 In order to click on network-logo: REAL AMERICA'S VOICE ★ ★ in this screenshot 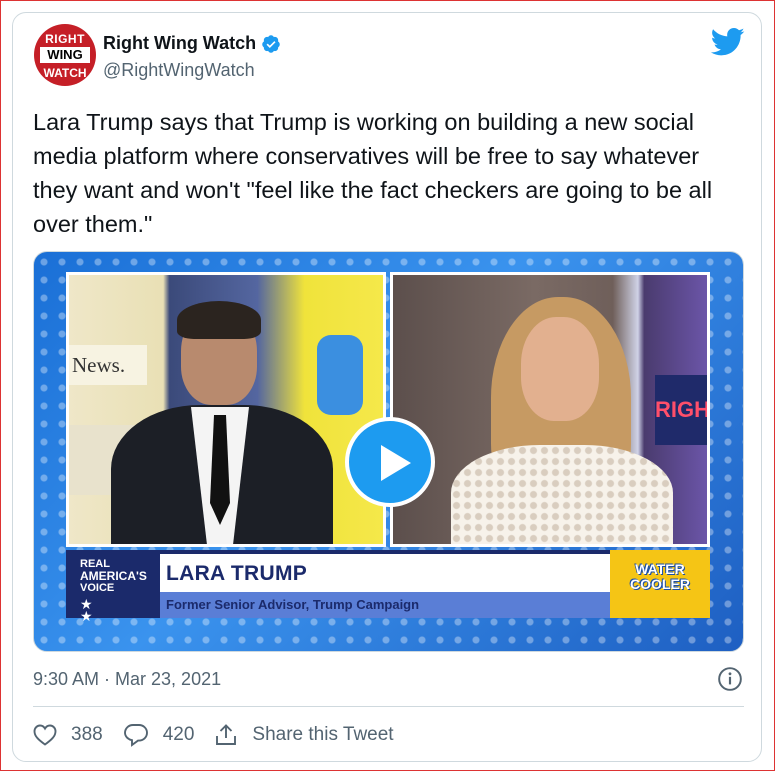, I will do `click(113, 586)`.